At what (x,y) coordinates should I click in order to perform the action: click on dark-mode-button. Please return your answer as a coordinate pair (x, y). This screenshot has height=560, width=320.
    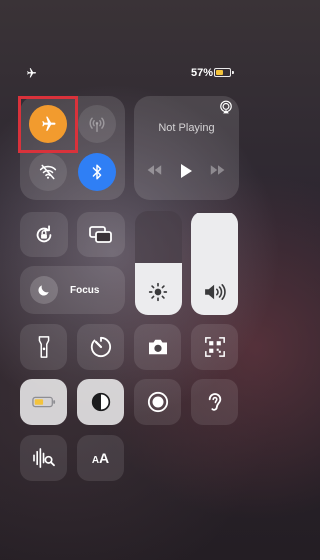
    Looking at the image, I should click on (100, 402).